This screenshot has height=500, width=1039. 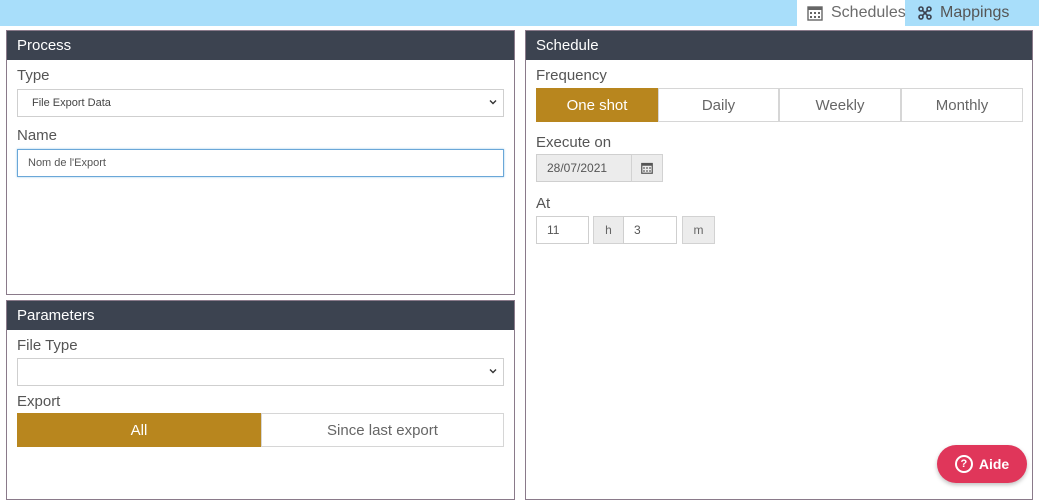 What do you see at coordinates (260, 45) in the screenshot?
I see `process-panel-title: Process` at bounding box center [260, 45].